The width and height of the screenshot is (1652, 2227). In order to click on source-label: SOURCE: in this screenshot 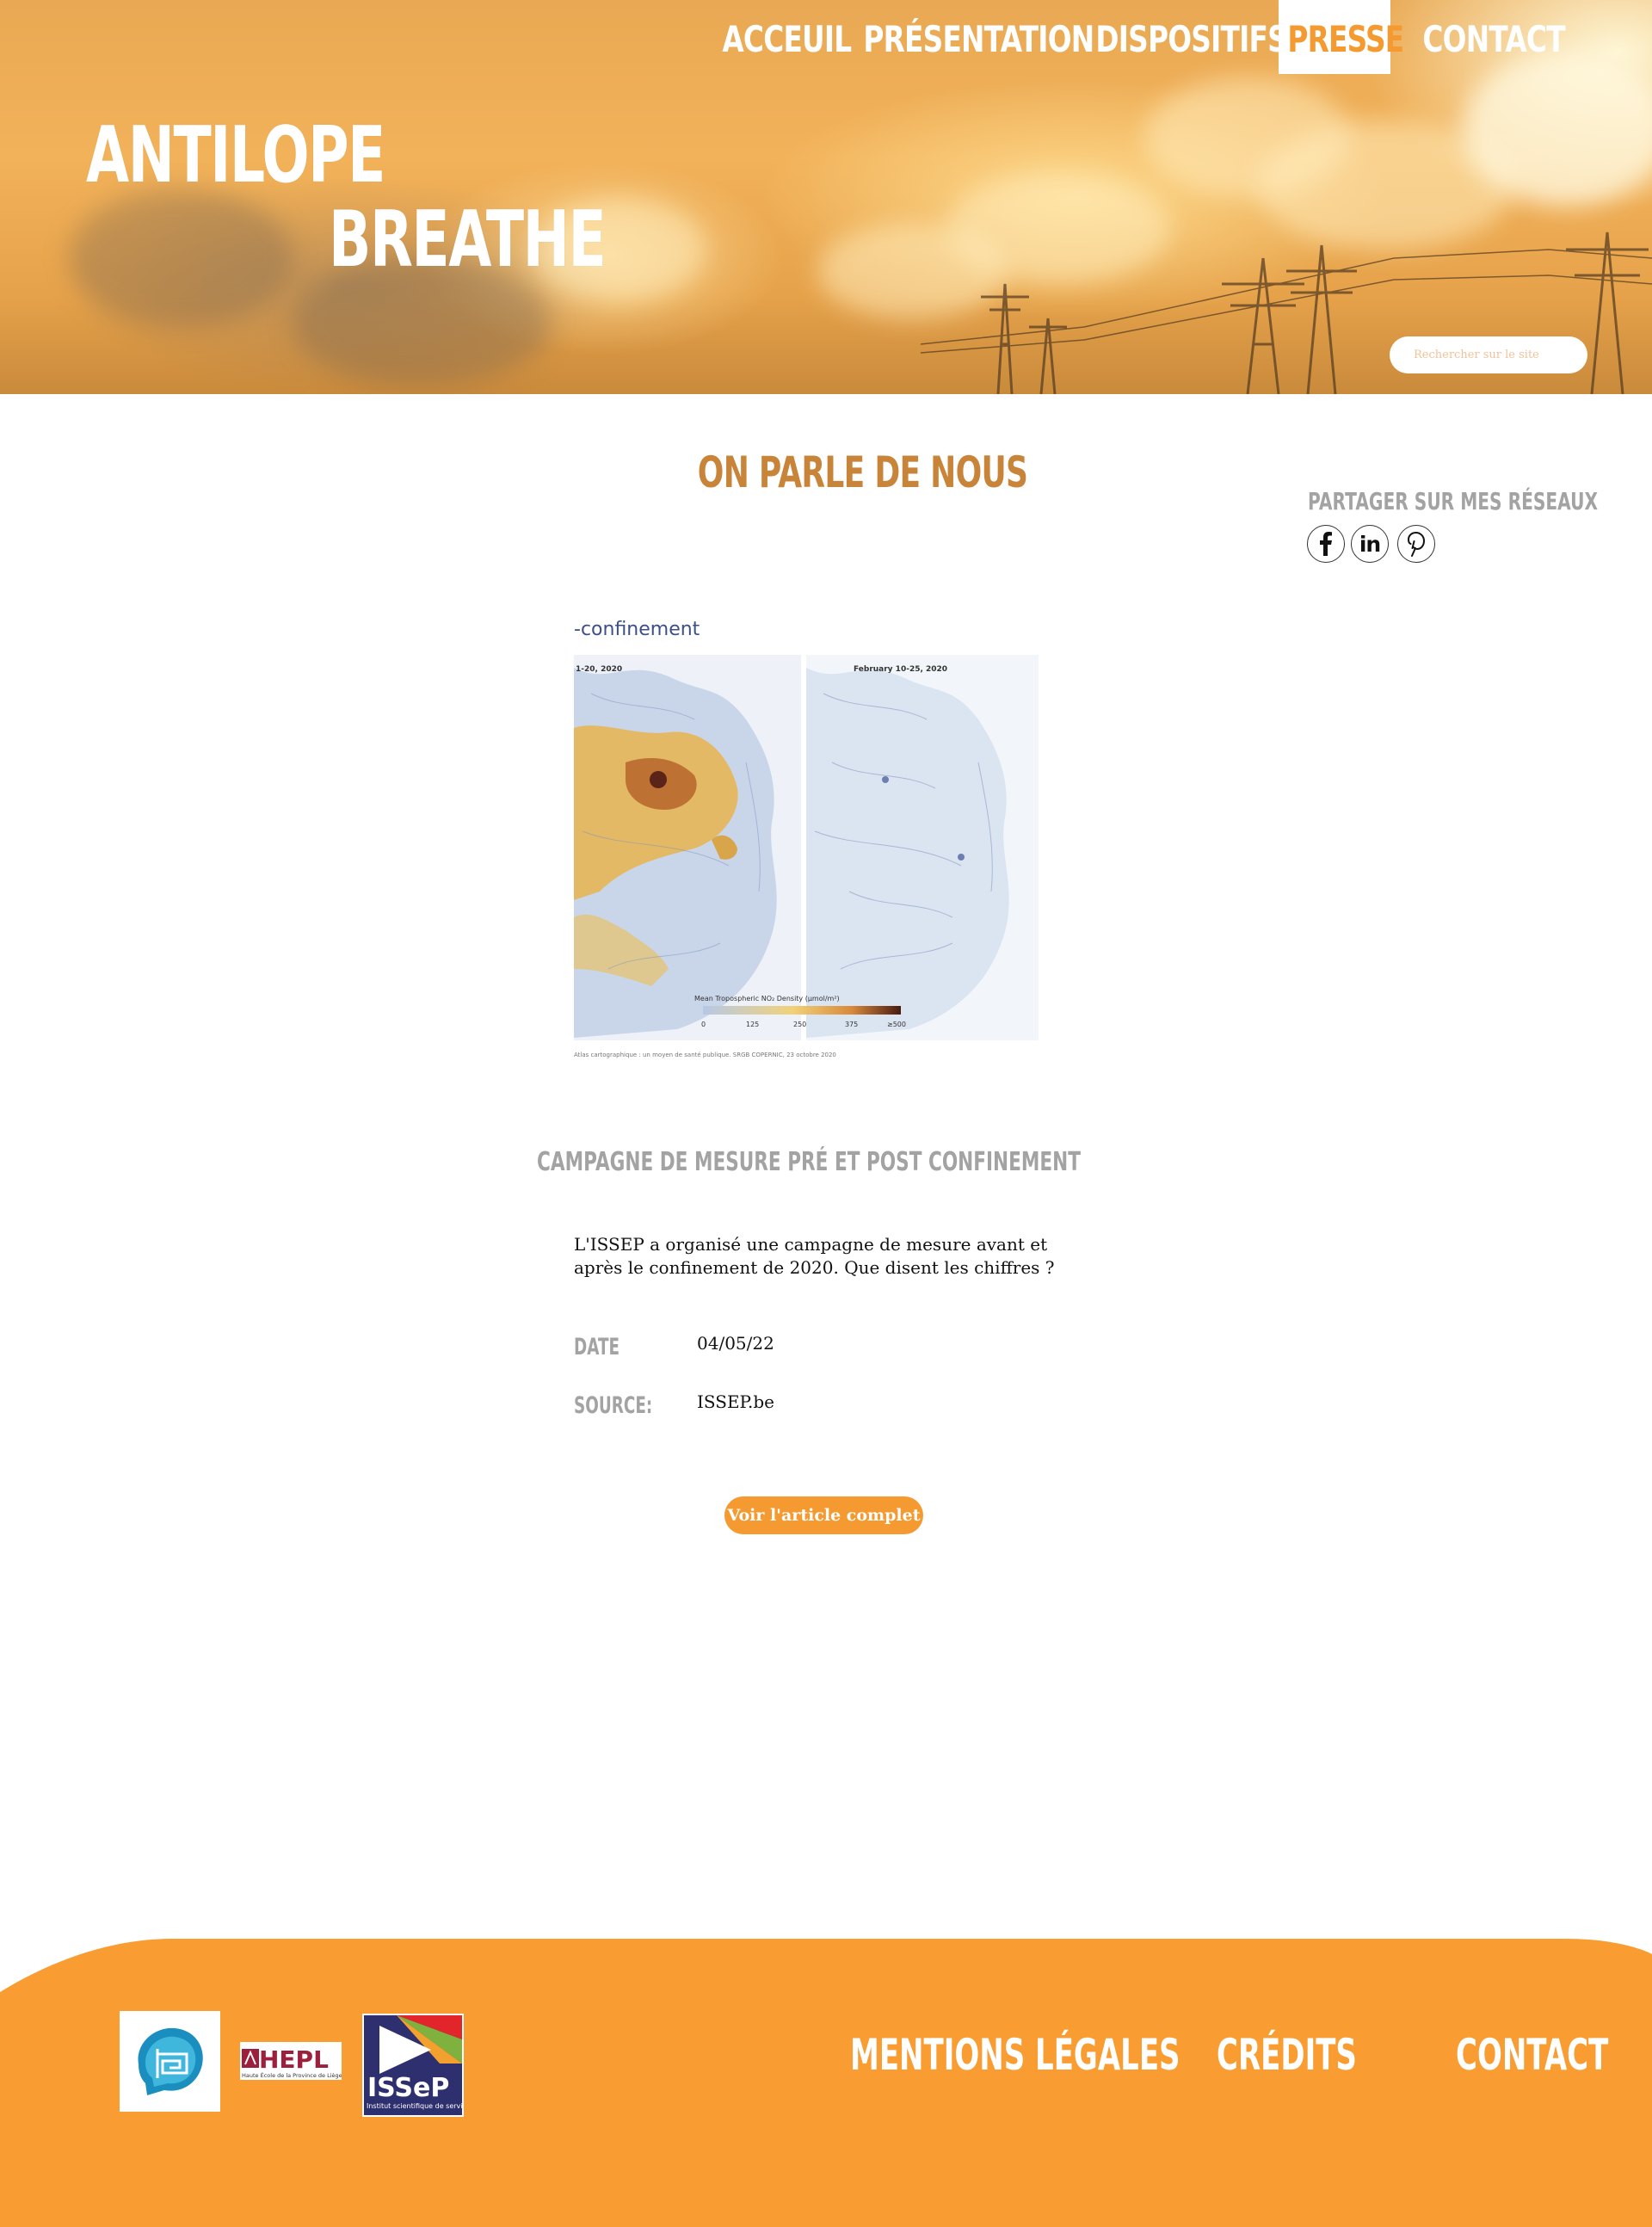, I will do `click(613, 1406)`.